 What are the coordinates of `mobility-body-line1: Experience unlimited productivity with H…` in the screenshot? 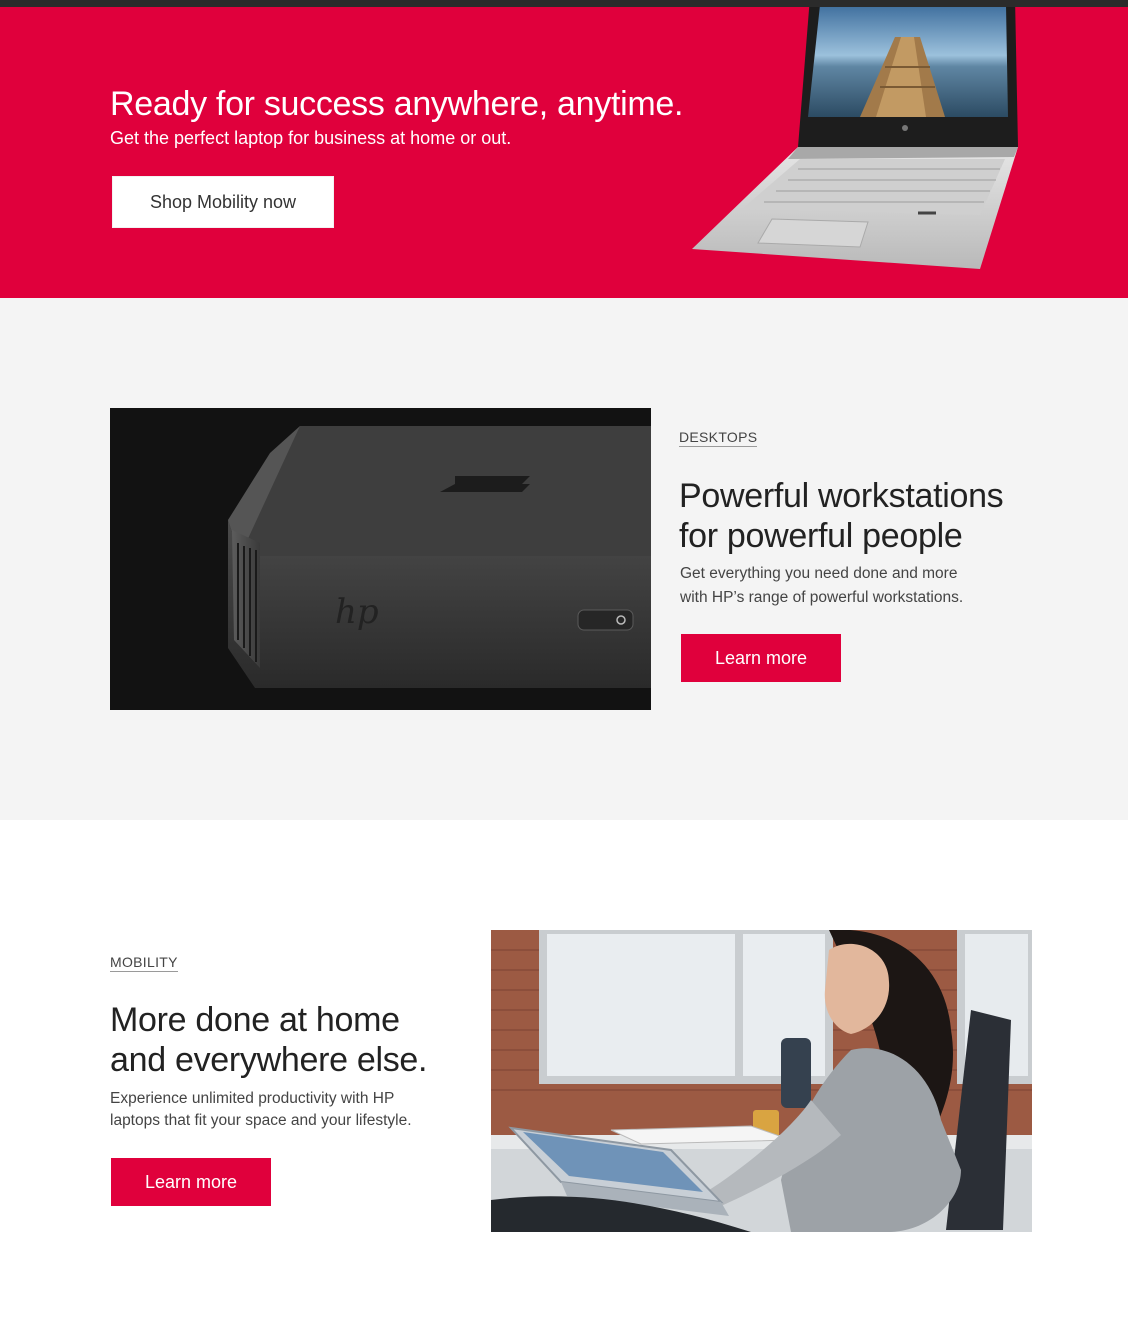 It's located at (252, 1098).